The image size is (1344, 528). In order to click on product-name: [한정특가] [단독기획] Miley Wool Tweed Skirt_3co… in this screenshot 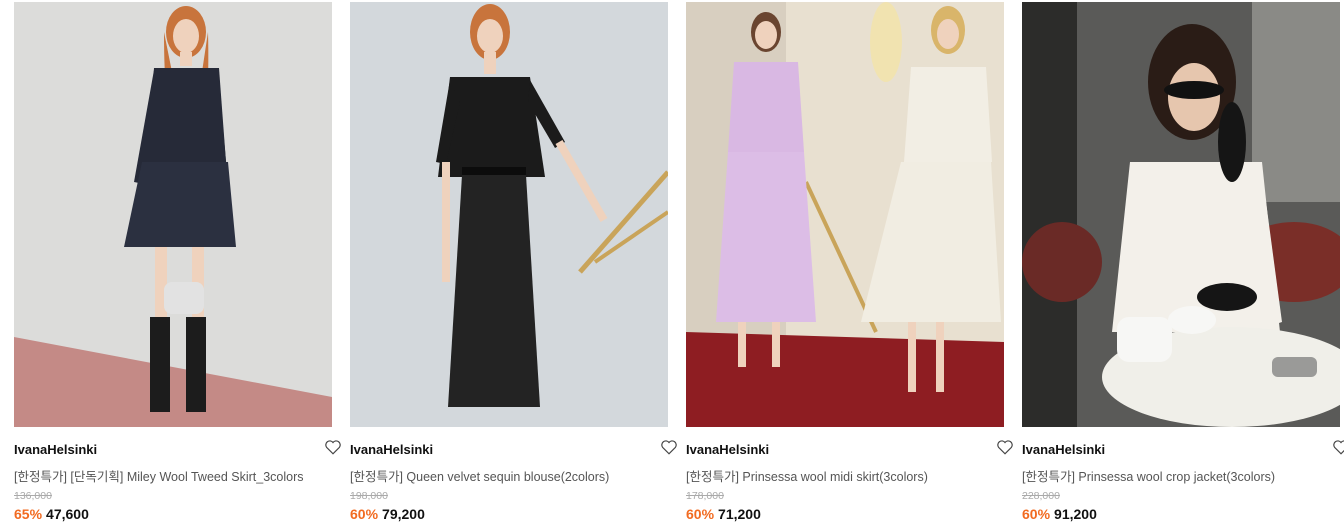, I will do `click(179, 475)`.